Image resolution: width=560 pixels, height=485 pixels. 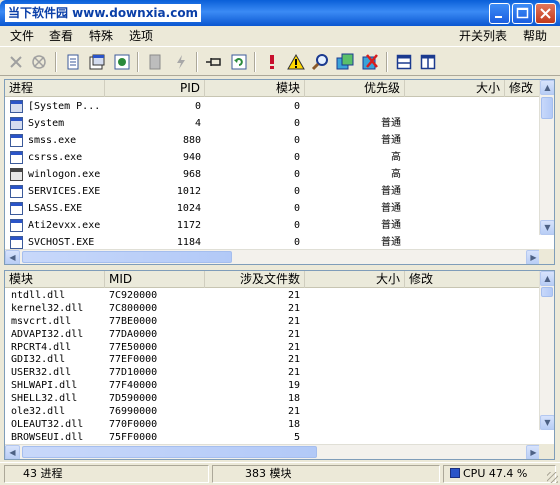 What do you see at coordinates (64, 225) in the screenshot?
I see `process-name: Ati2evxx.exe` at bounding box center [64, 225].